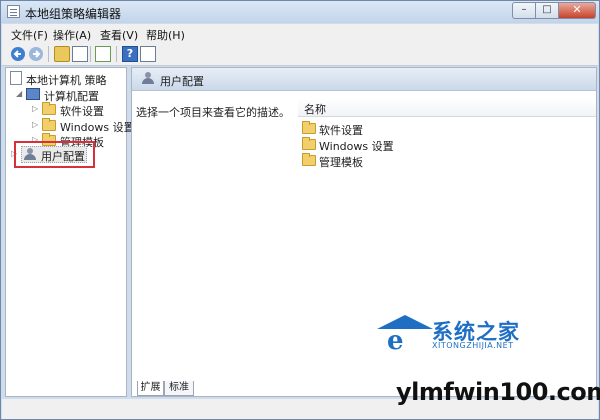 The width and height of the screenshot is (600, 420). Describe the element at coordinates (130, 54) in the screenshot. I see `help-icon: ?` at that location.